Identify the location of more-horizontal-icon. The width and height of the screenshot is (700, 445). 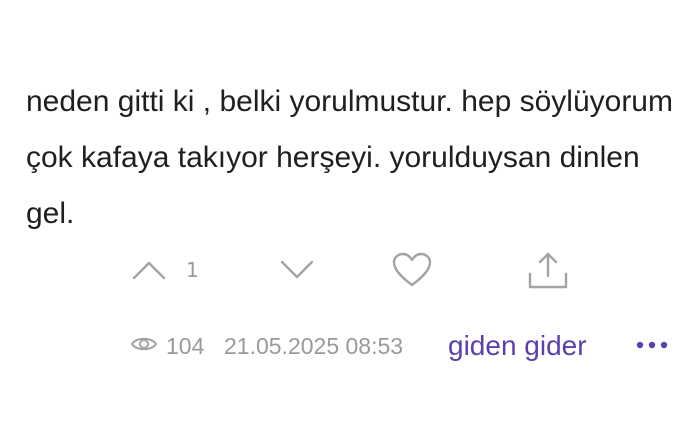
(652, 346).